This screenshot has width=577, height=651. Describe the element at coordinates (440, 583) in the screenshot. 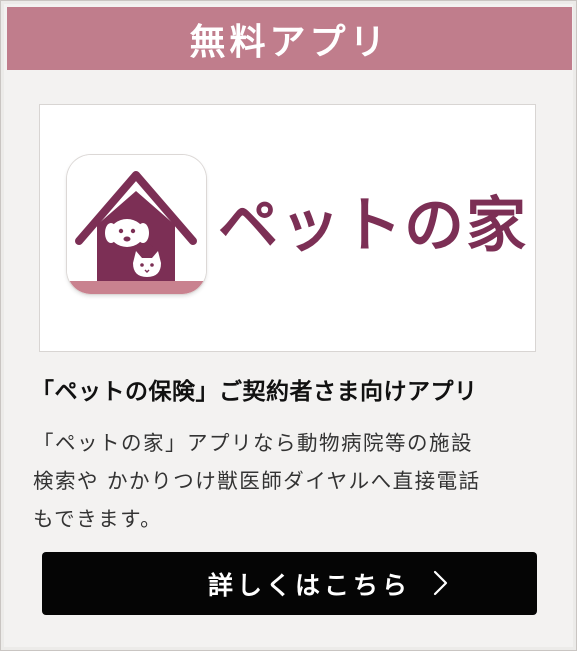

I see `chevron-right-icon` at that location.